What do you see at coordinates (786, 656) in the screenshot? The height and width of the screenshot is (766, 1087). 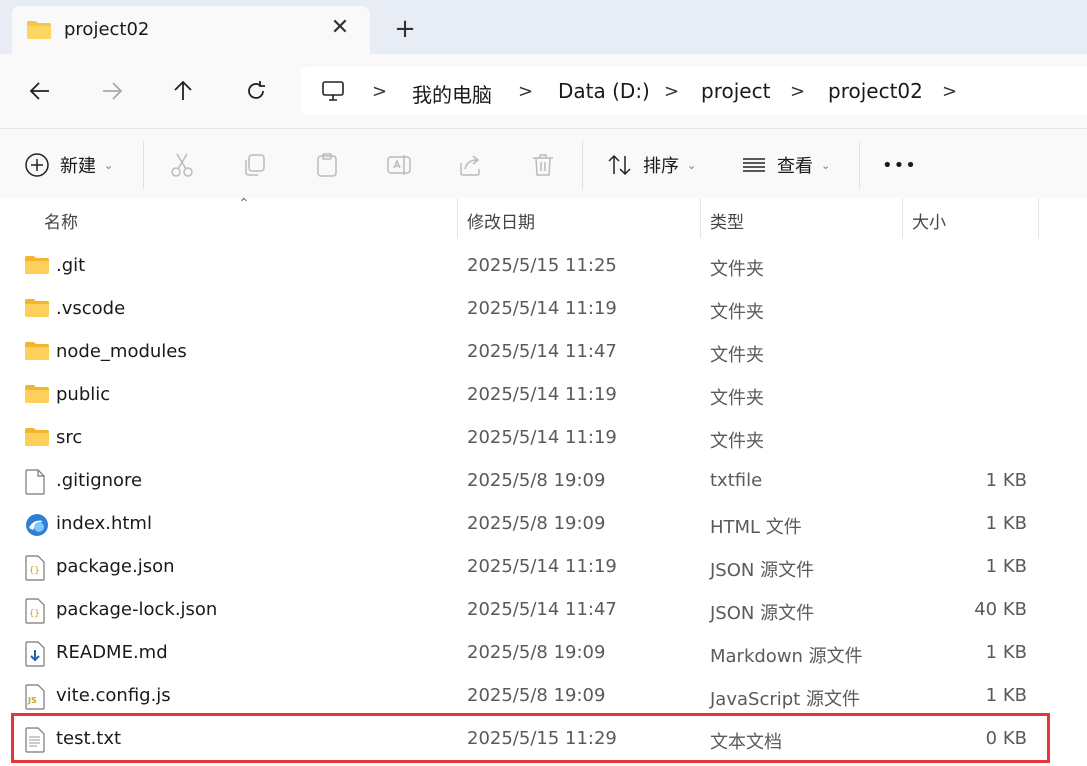 I see `file-type: Markdown 源文件` at bounding box center [786, 656].